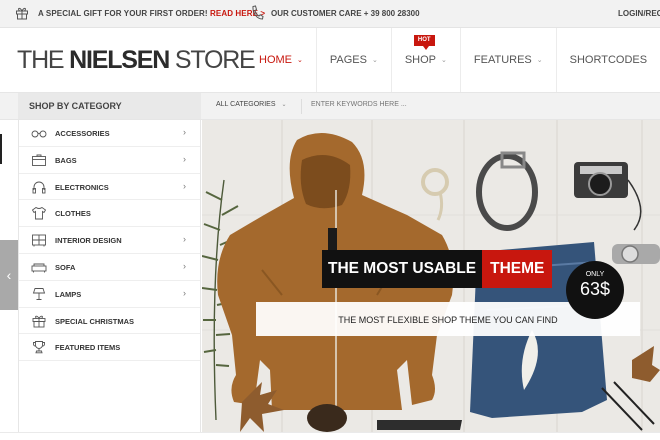 The image size is (660, 440). What do you see at coordinates (109, 294) in the screenshot?
I see `category-item-lamps: LAMPS ›` at bounding box center [109, 294].